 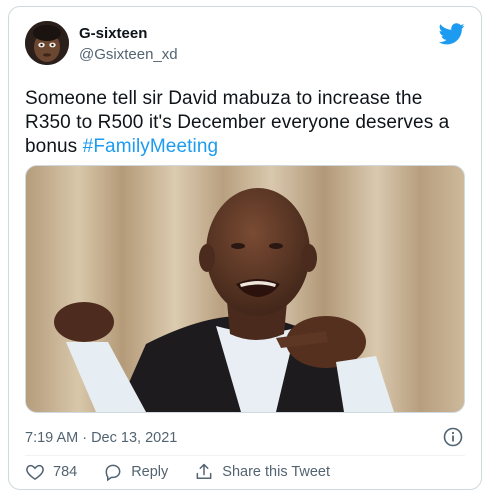 What do you see at coordinates (47, 43) in the screenshot?
I see `author-avatar` at bounding box center [47, 43].